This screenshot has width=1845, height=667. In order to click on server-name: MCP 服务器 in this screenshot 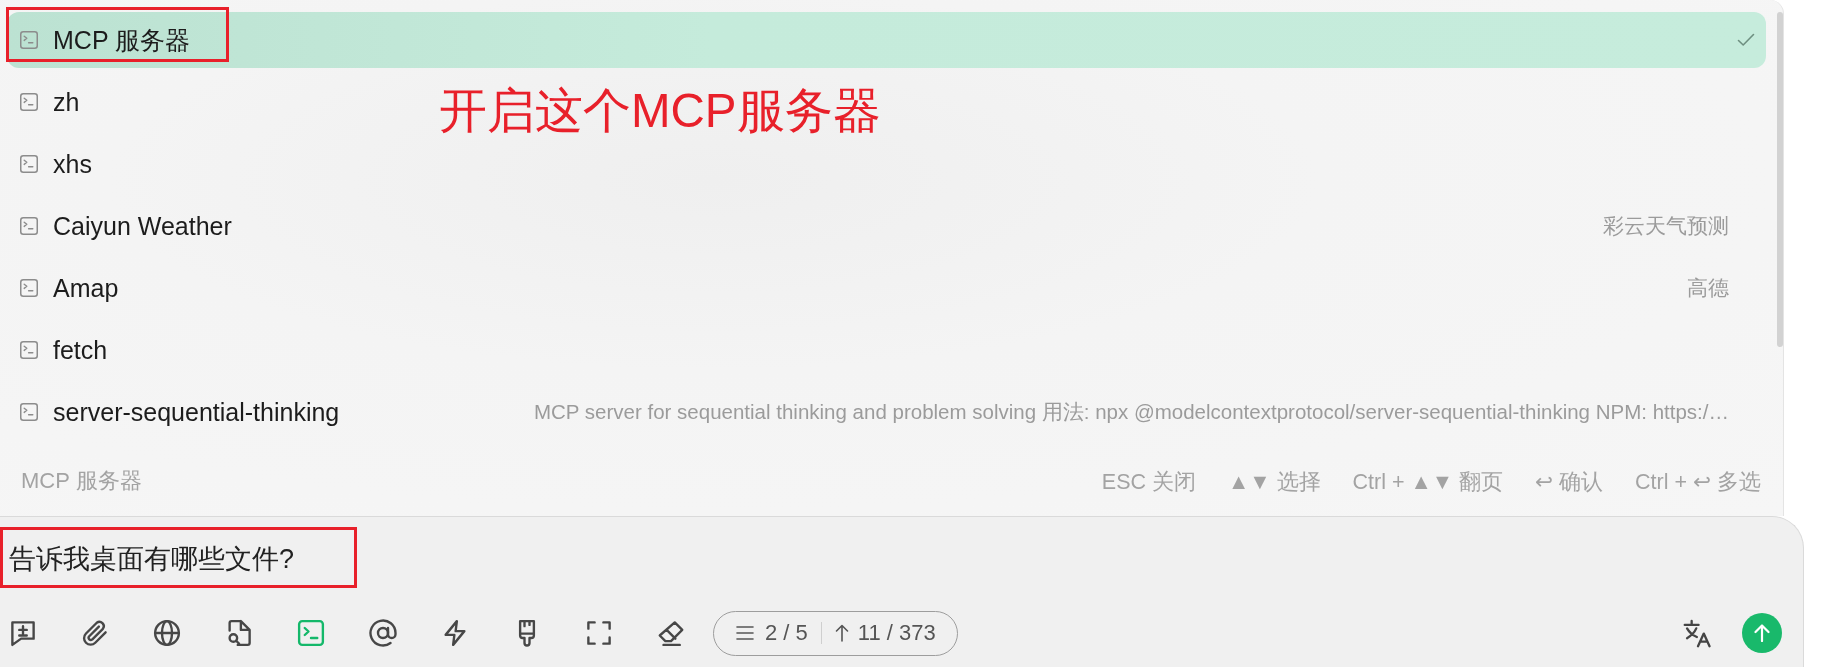, I will do `click(122, 40)`.